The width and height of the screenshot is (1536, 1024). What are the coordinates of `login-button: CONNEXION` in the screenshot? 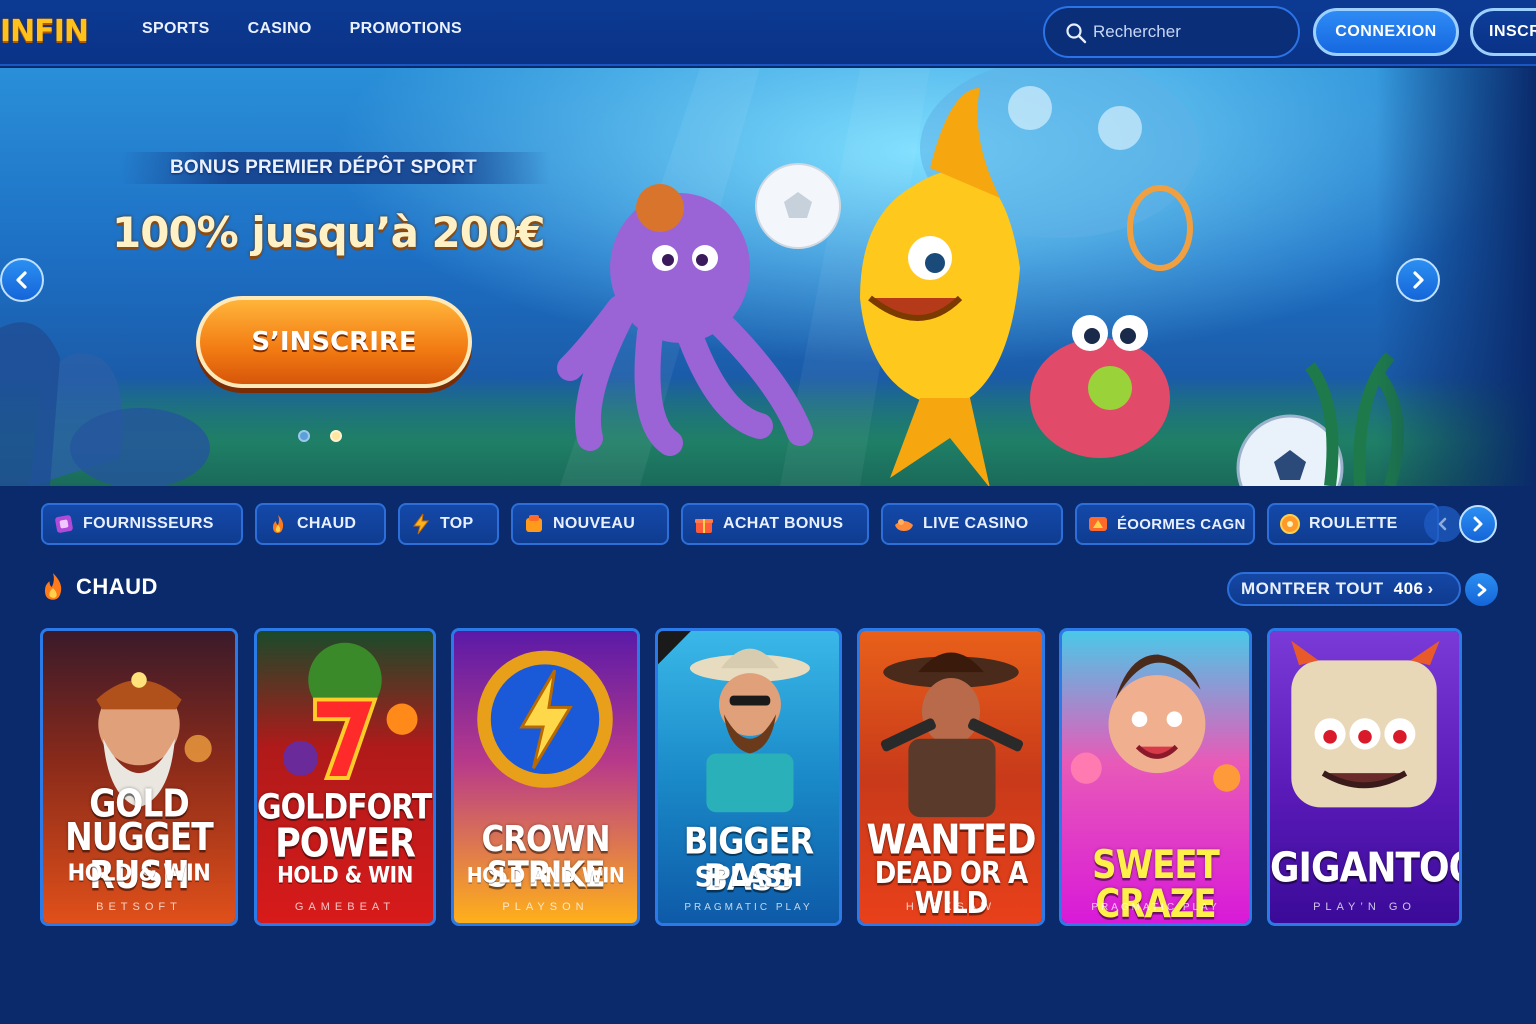 It's located at (1386, 32).